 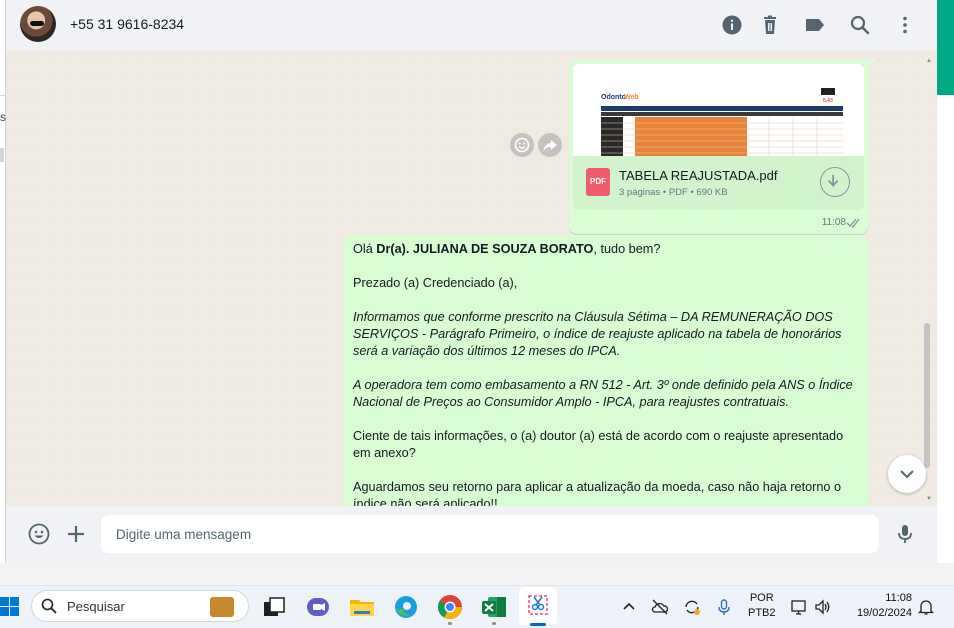 I want to click on thumbnail-badge: 5,43, so click(x=828, y=101).